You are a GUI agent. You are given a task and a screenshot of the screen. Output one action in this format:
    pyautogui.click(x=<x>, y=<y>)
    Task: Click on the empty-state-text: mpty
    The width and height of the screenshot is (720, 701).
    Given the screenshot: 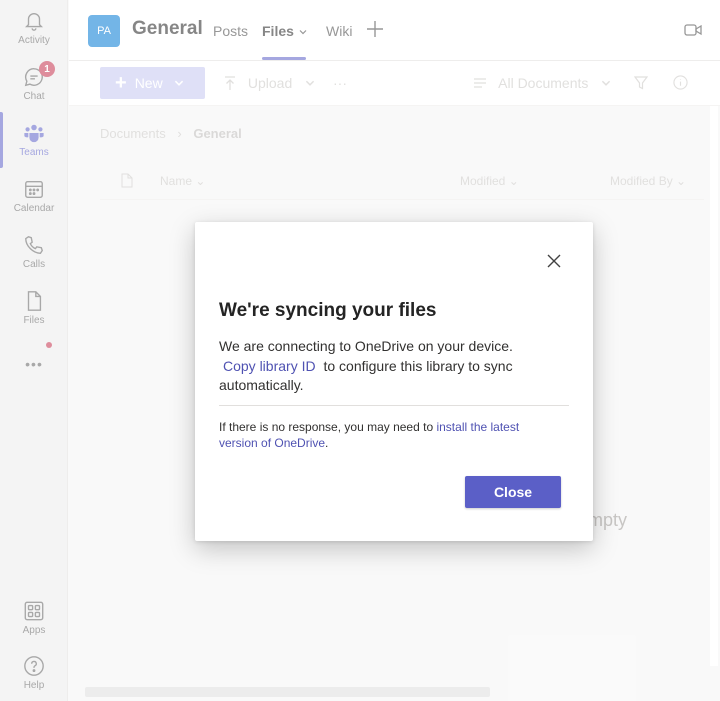 What is the action you would take?
    pyautogui.click(x=608, y=520)
    